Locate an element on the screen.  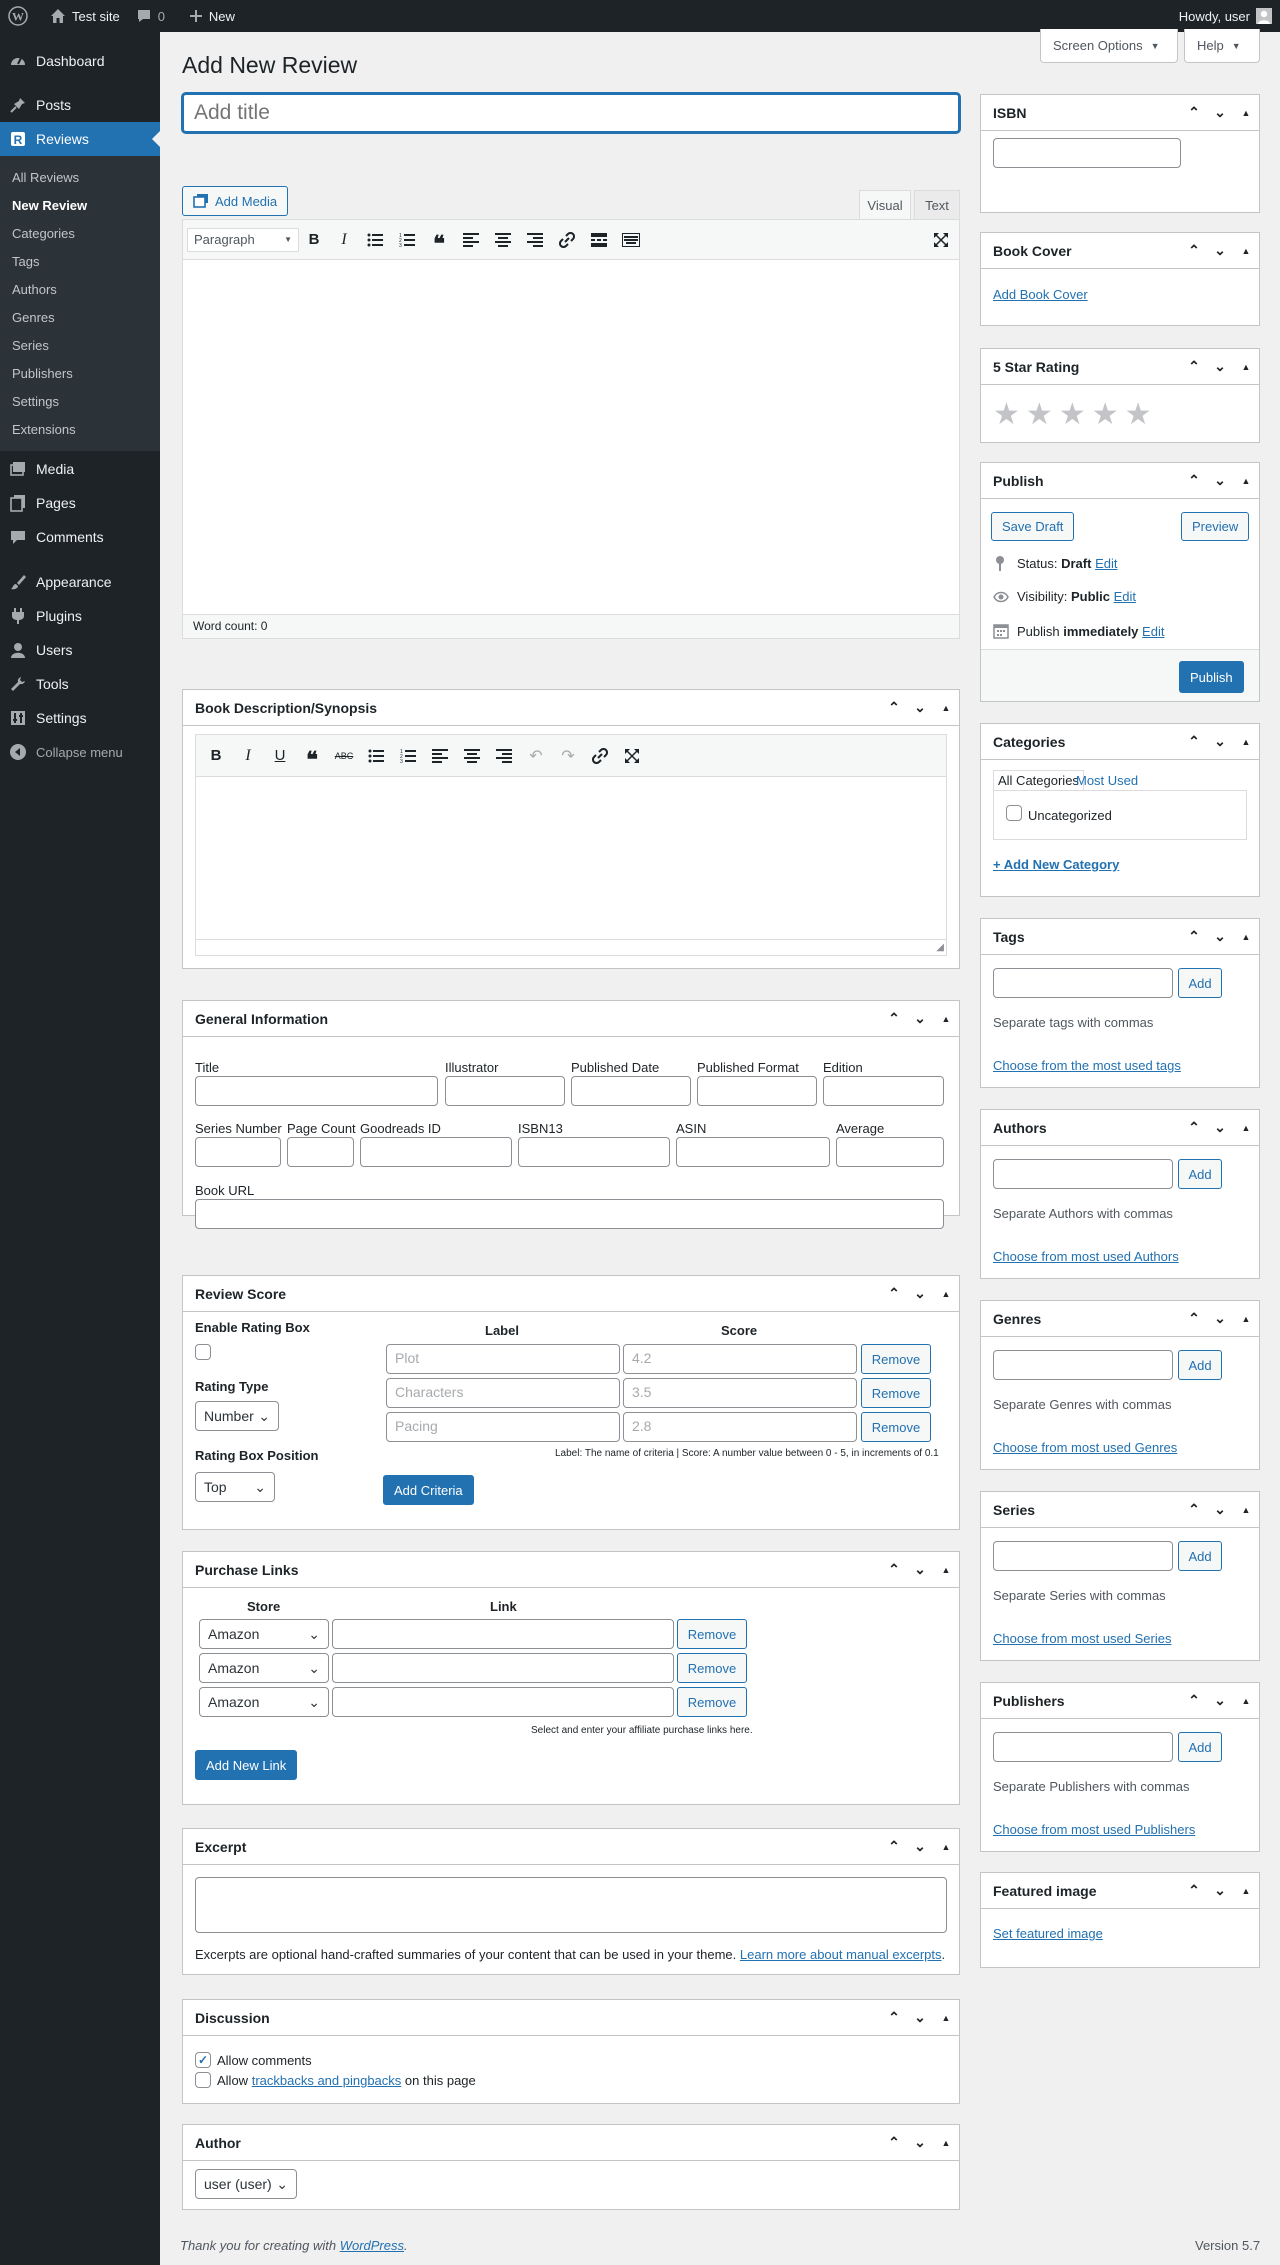
menu-posts: Posts is located at coordinates (80, 105).